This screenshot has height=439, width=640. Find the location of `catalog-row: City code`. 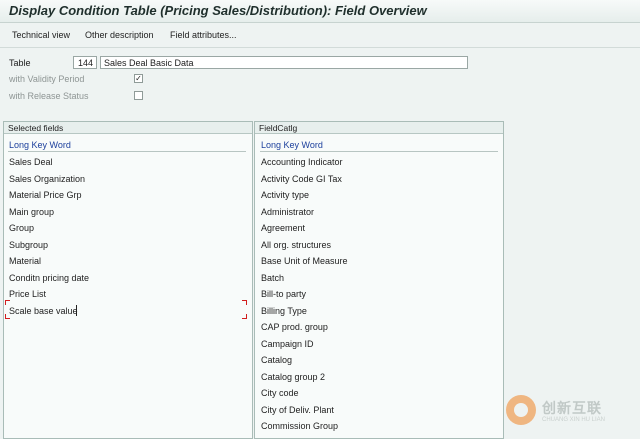

catalog-row: City code is located at coordinates (280, 393).